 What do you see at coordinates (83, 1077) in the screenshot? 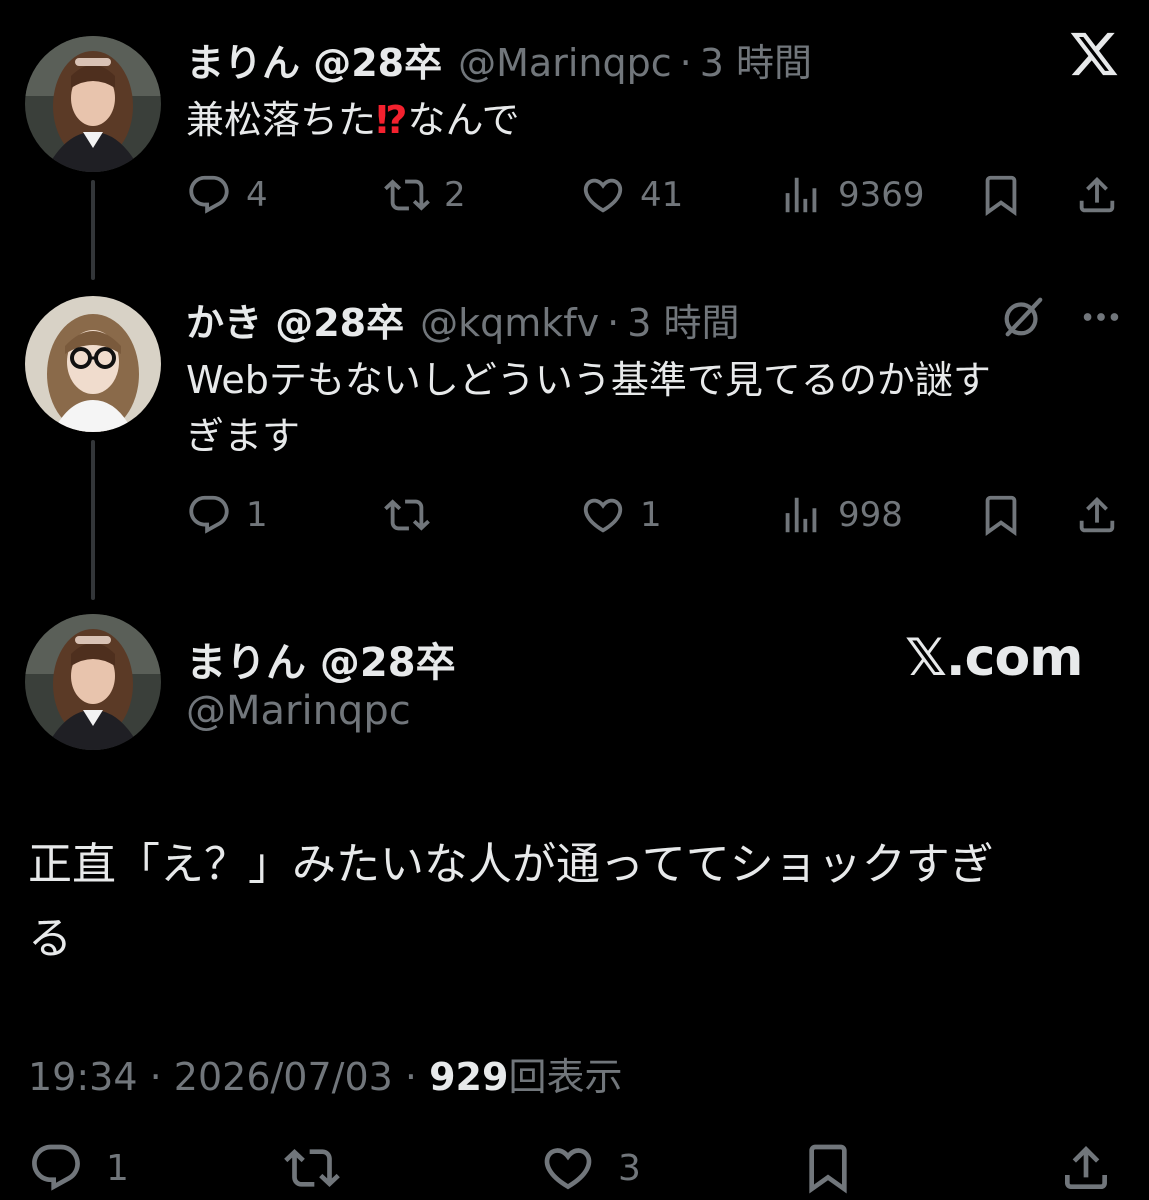
I see `tweet-time: 19:34` at bounding box center [83, 1077].